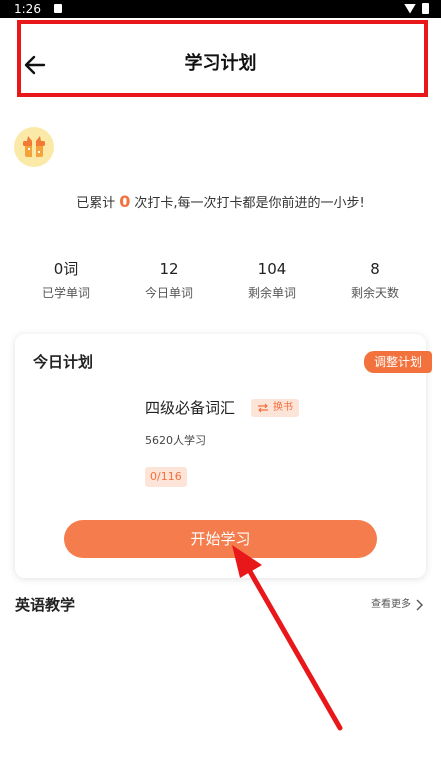 The image size is (441, 784). What do you see at coordinates (375, 269) in the screenshot?
I see `stat-value: 8` at bounding box center [375, 269].